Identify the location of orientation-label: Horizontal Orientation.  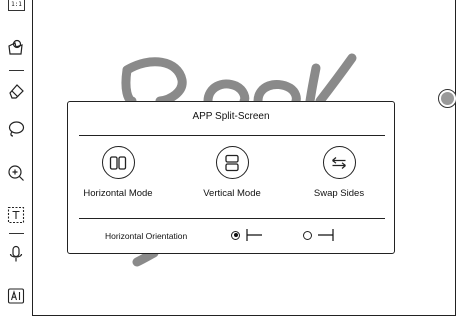
(146, 236).